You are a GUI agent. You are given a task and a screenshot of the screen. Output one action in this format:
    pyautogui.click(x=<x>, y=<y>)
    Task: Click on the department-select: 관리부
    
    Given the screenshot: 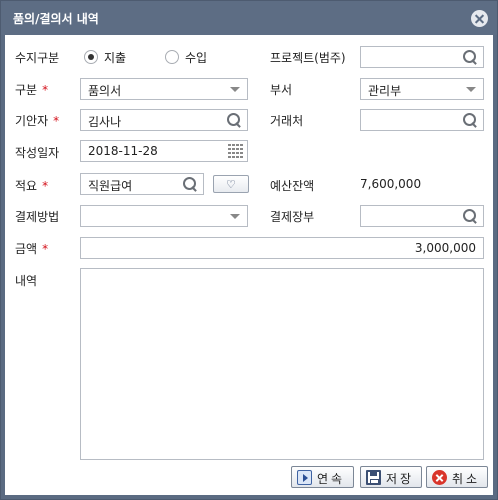 What is the action you would take?
    pyautogui.click(x=422, y=89)
    